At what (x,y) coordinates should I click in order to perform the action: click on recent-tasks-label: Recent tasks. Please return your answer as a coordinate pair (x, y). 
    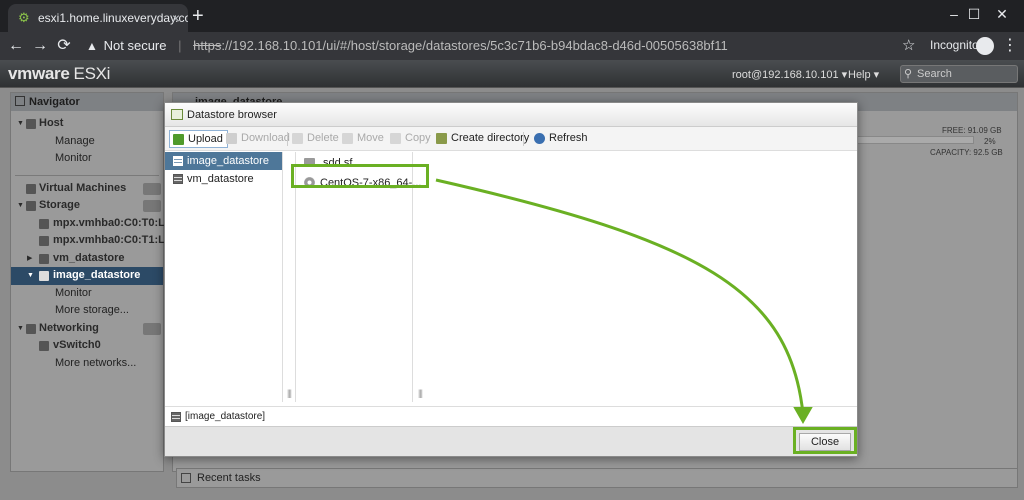
    Looking at the image, I should click on (229, 478).